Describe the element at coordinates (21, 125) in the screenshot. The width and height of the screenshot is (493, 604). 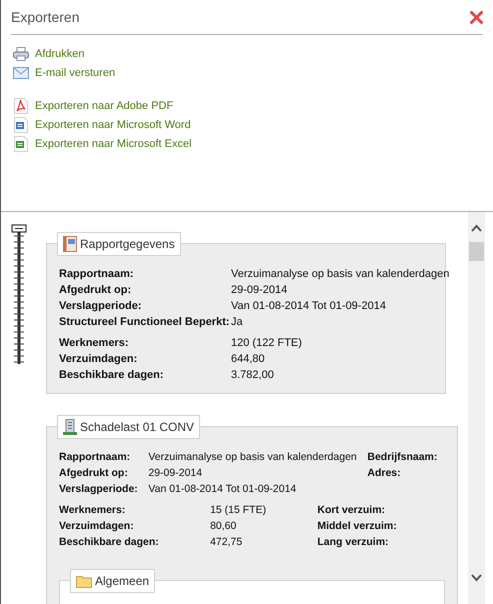
I see `word-file-icon` at that location.